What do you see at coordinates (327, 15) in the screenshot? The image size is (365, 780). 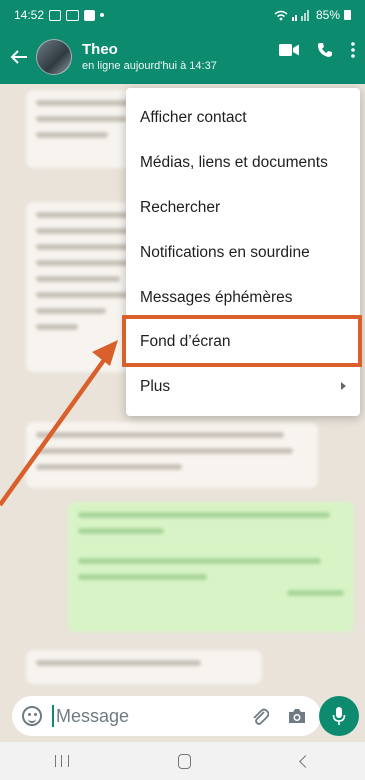 I see `battery-percent: 85%` at bounding box center [327, 15].